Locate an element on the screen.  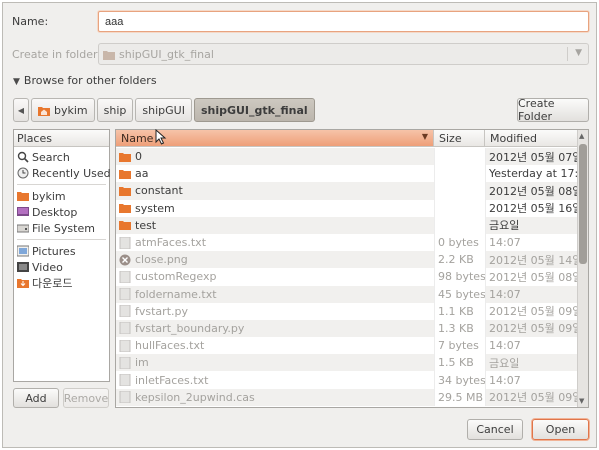
path-back-button: ◀ is located at coordinates (21, 110).